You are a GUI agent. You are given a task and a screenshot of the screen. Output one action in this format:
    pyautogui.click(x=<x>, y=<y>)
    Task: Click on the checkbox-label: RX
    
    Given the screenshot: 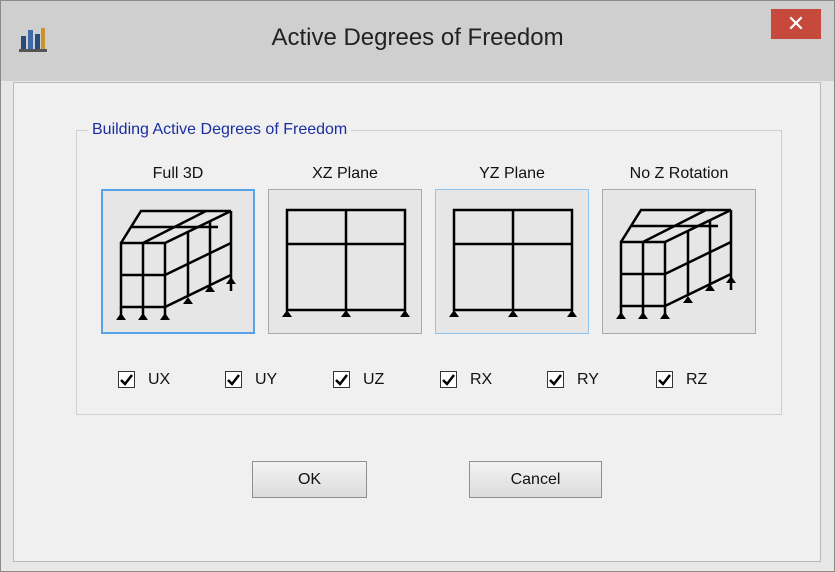 What is the action you would take?
    pyautogui.click(x=481, y=379)
    